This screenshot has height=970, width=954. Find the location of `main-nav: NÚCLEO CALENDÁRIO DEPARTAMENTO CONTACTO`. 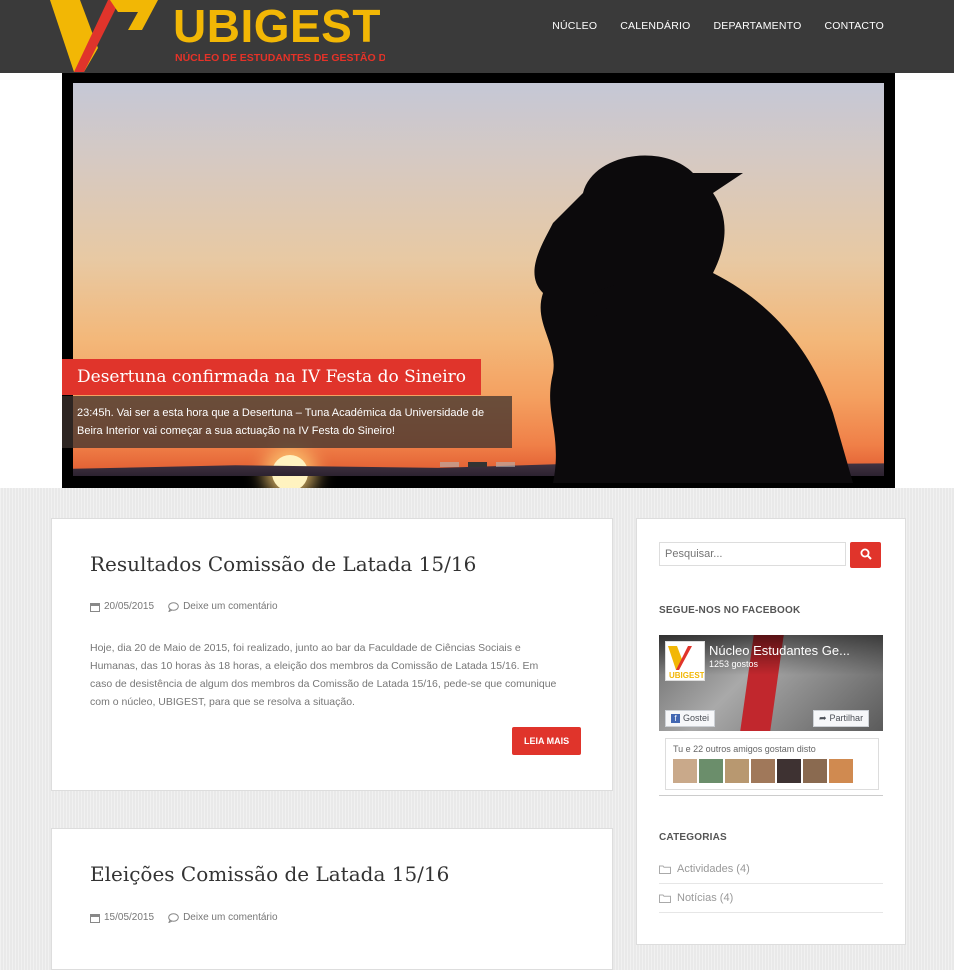

main-nav: NÚCLEO CALENDÁRIO DEPARTAMENTO CONTACTO is located at coordinates (718, 26).